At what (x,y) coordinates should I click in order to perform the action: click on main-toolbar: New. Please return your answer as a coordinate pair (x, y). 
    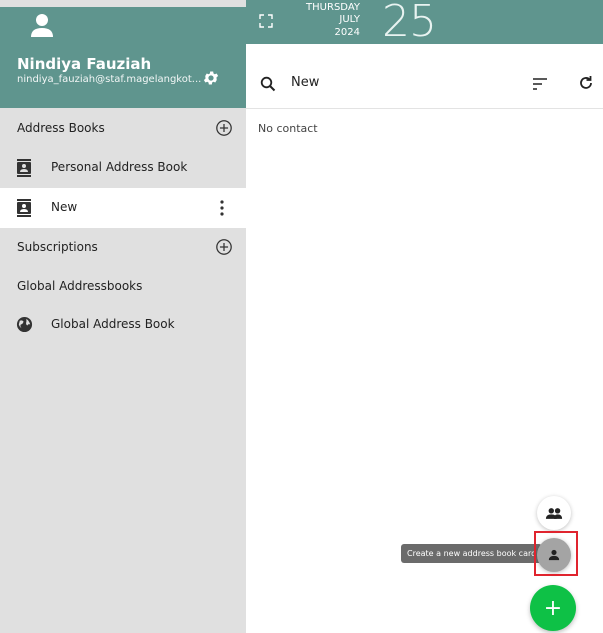
    Looking at the image, I should click on (424, 86).